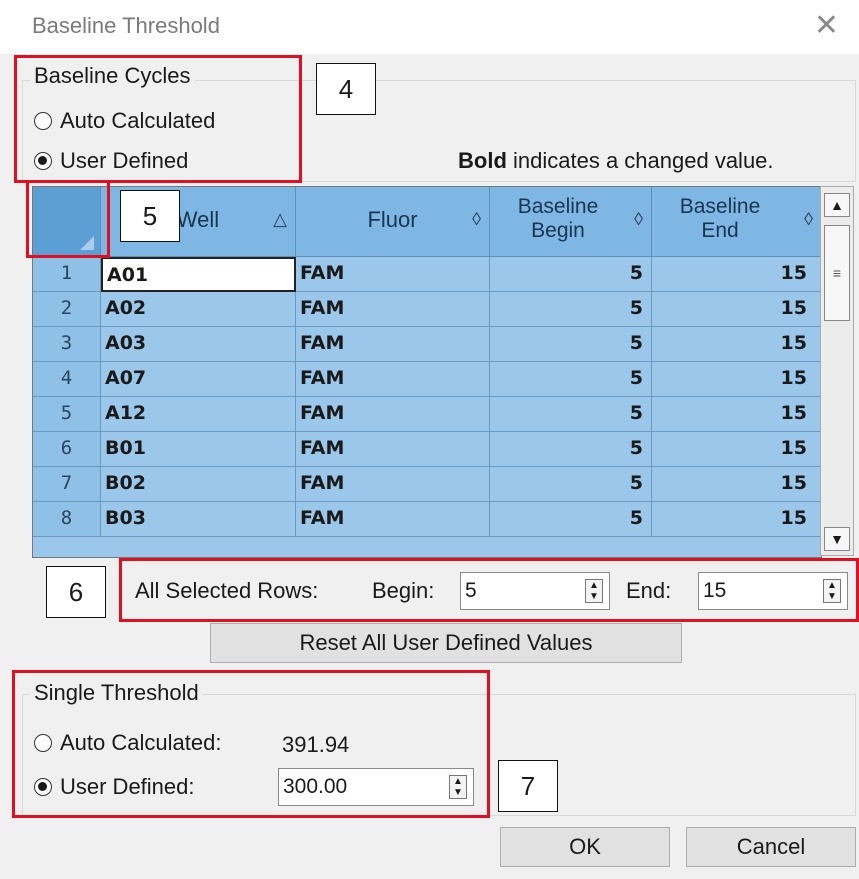  What do you see at coordinates (198, 449) in the screenshot?
I see `well-cell: B01` at bounding box center [198, 449].